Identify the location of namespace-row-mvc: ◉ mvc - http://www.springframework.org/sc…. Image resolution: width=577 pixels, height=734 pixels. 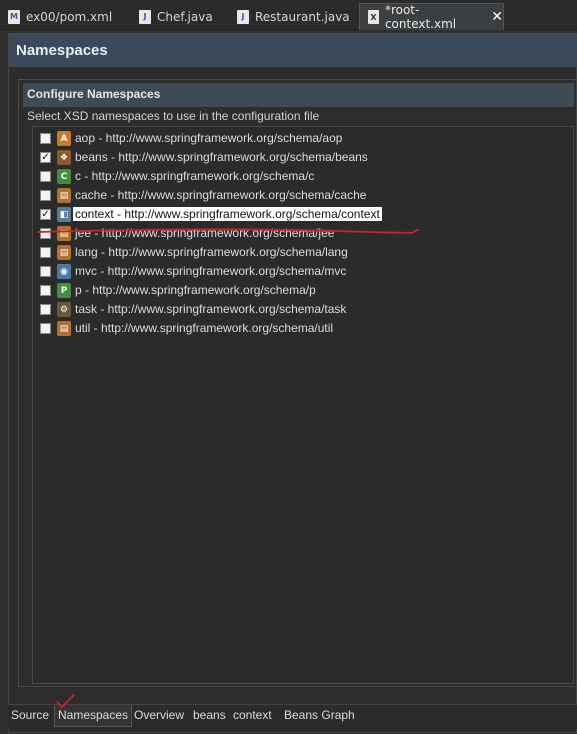
(303, 271).